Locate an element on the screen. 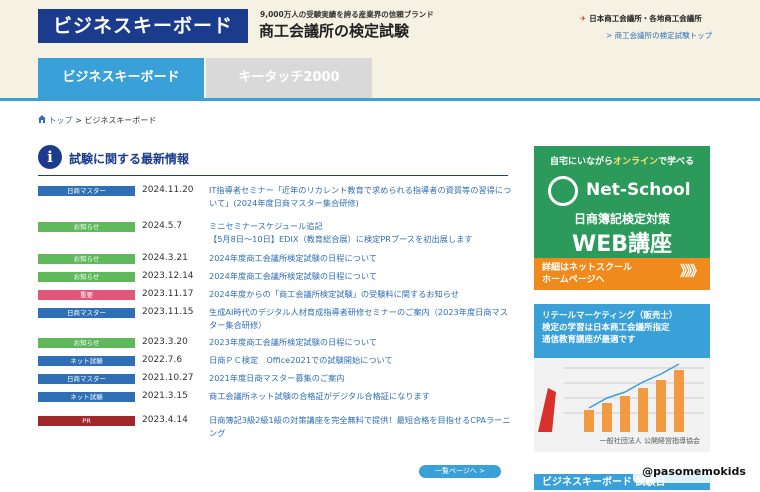 Image resolution: width=760 pixels, height=492 pixels. tab-underline is located at coordinates (380, 99).